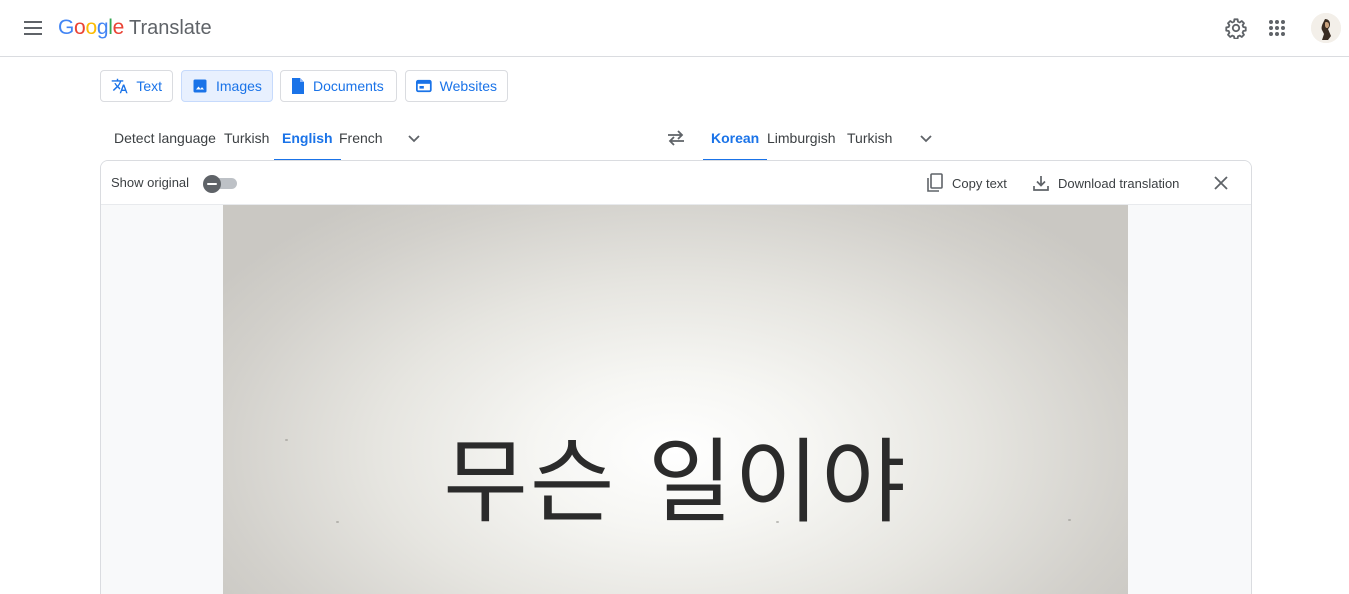  I want to click on copy-text-button: Copy text, so click(966, 183).